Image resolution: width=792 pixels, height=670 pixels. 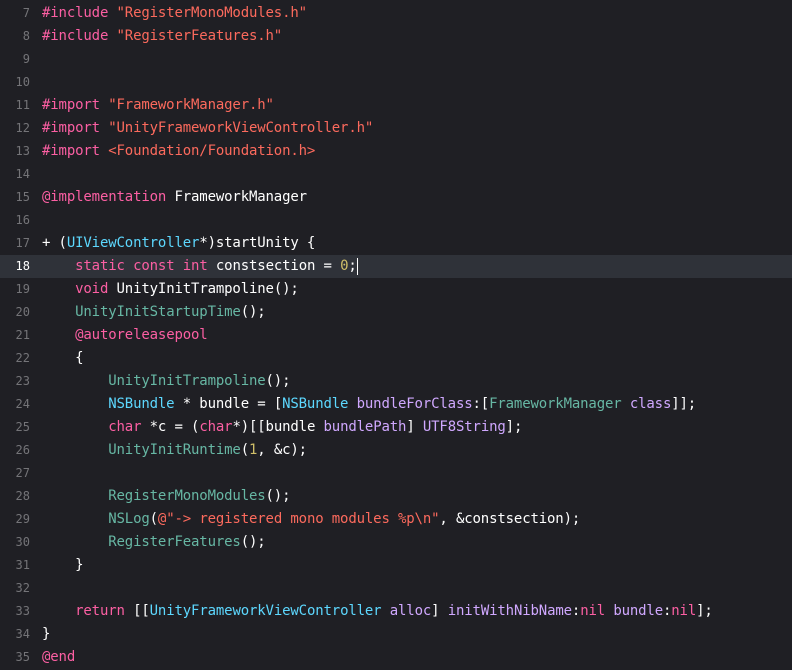 What do you see at coordinates (62, 565) in the screenshot?
I see `code-text: }` at bounding box center [62, 565].